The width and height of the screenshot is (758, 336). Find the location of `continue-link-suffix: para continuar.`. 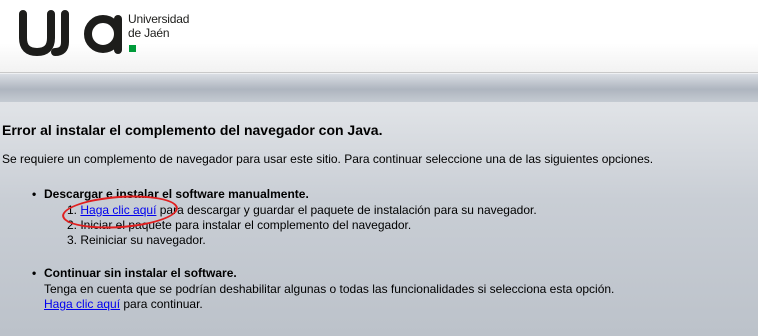

continue-link-suffix: para continuar. is located at coordinates (161, 304).